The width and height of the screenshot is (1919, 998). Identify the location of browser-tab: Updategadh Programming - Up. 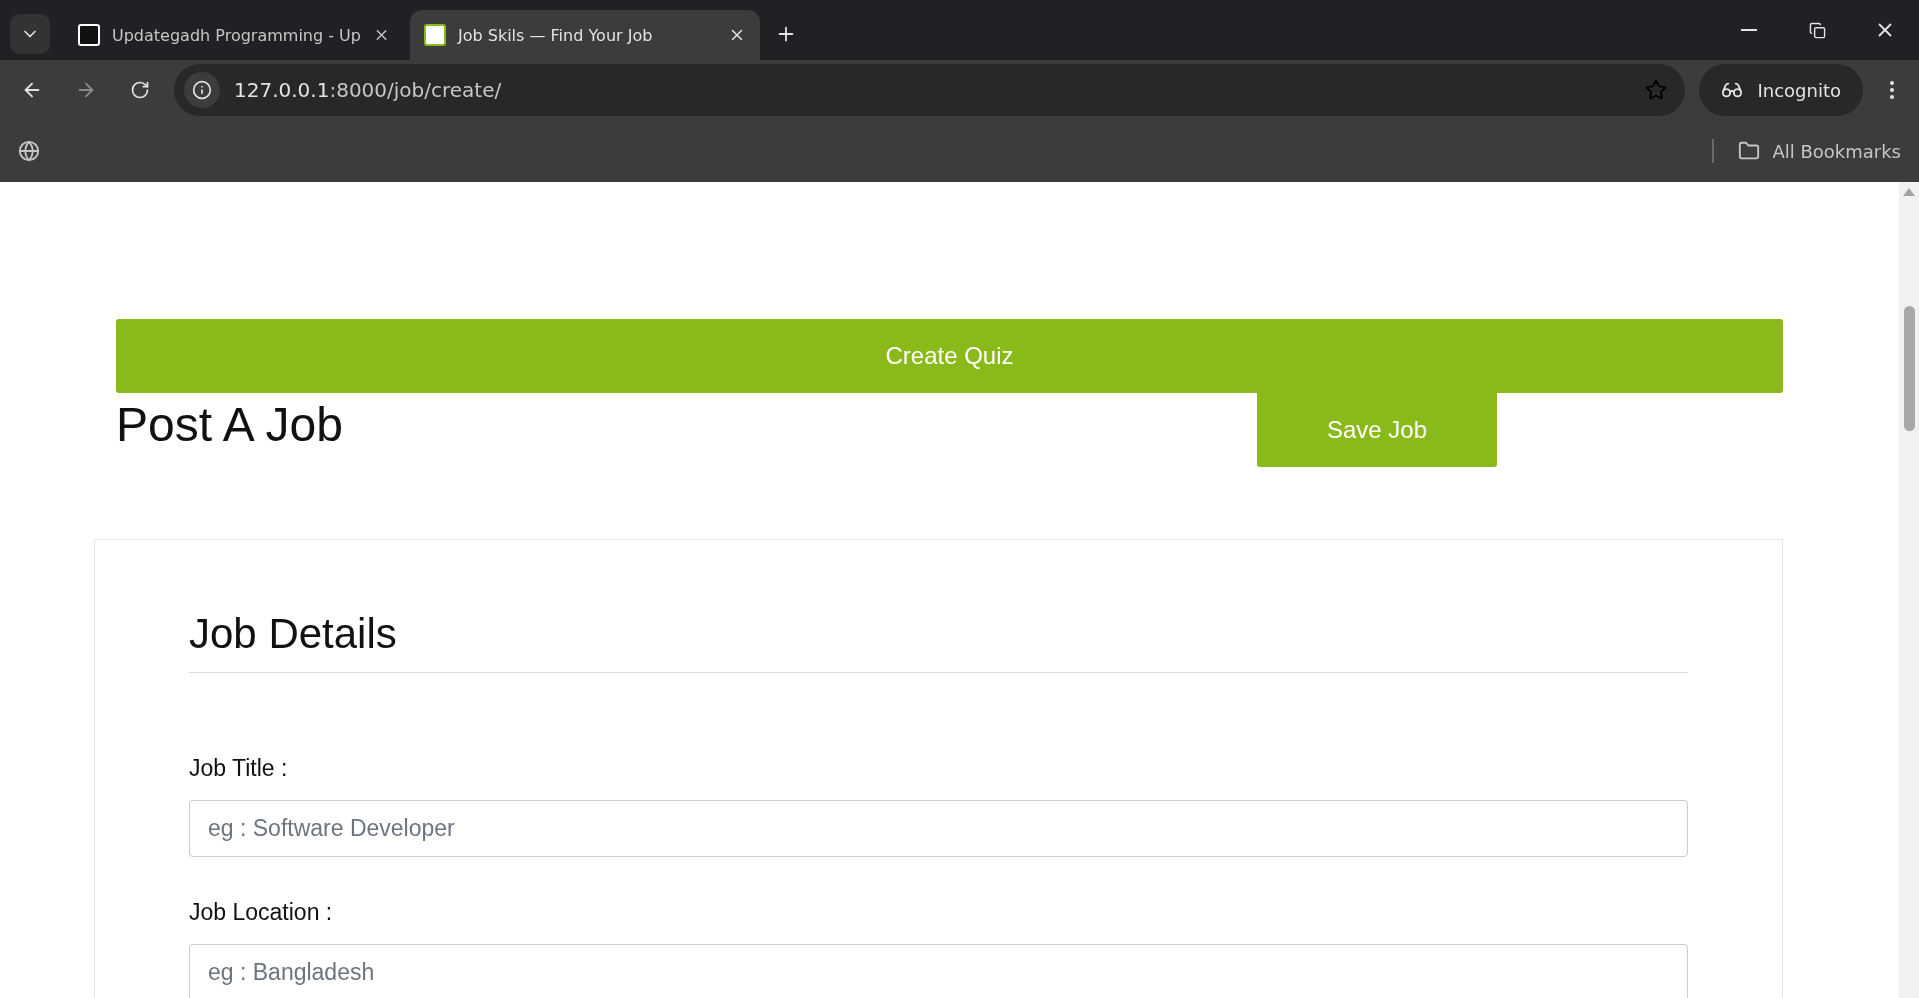
(234, 35).